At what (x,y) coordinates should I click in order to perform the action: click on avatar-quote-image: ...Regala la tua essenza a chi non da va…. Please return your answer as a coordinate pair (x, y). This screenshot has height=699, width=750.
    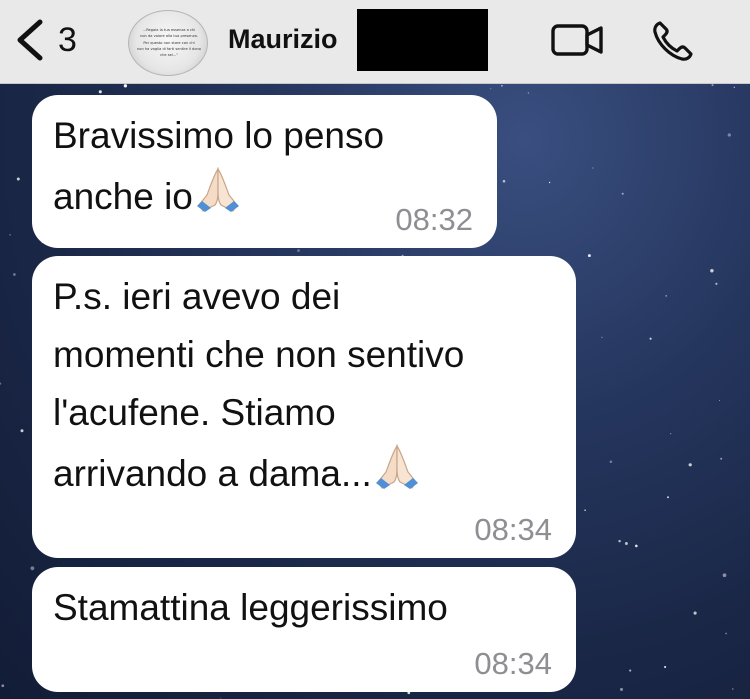
    Looking at the image, I should click on (169, 42).